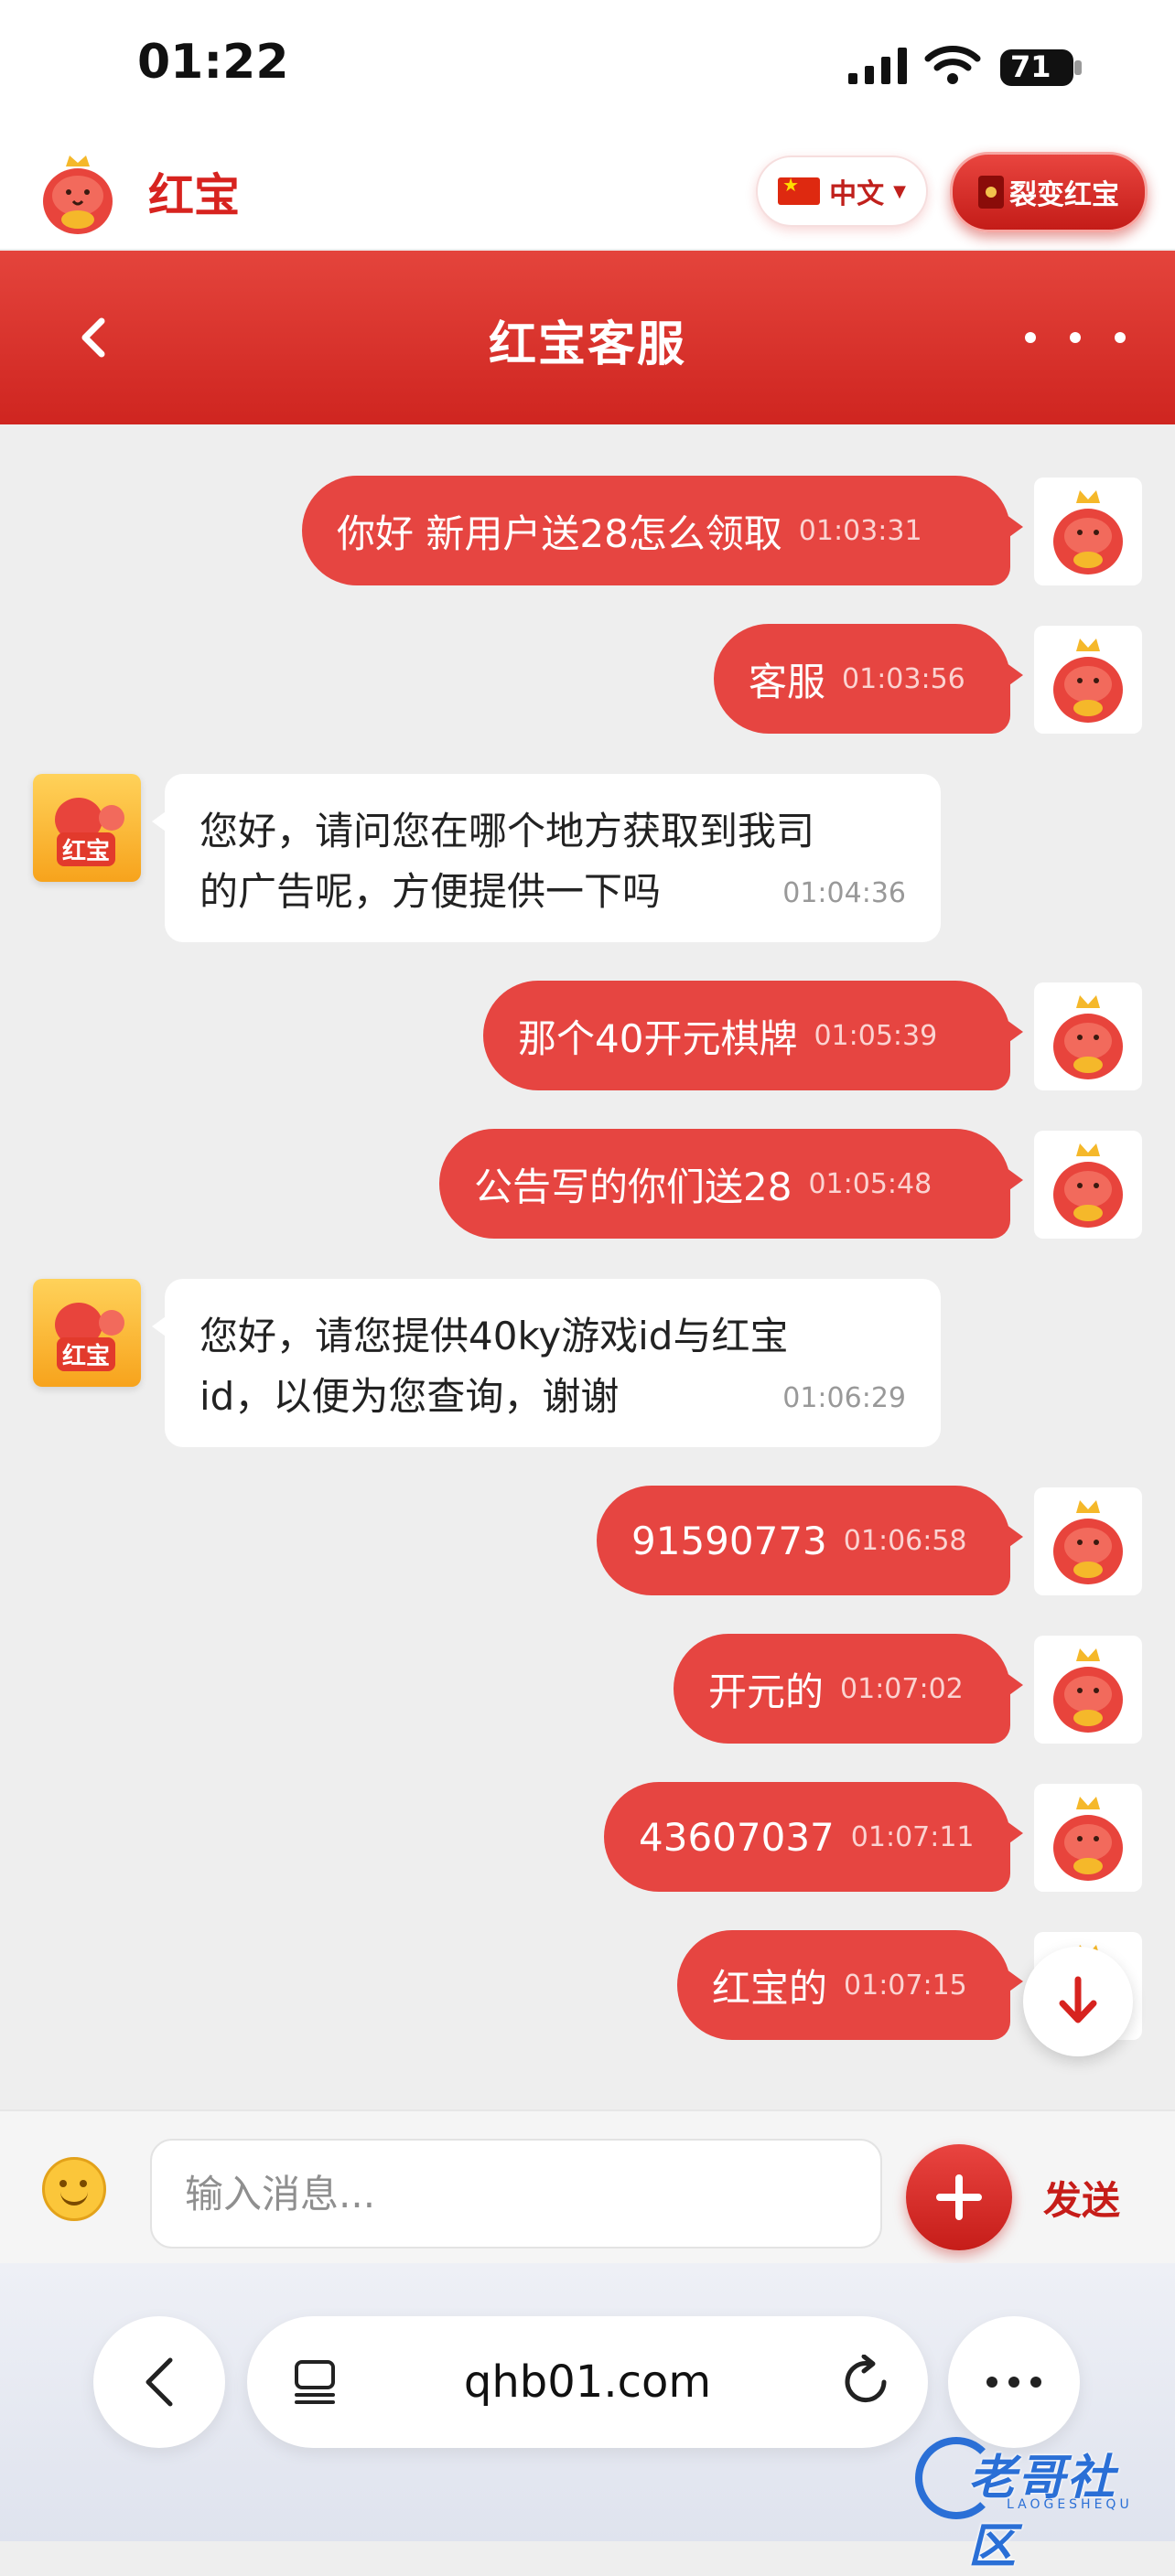 This screenshot has width=1175, height=2576. I want to click on url-text: qhb01.com, so click(587, 2382).